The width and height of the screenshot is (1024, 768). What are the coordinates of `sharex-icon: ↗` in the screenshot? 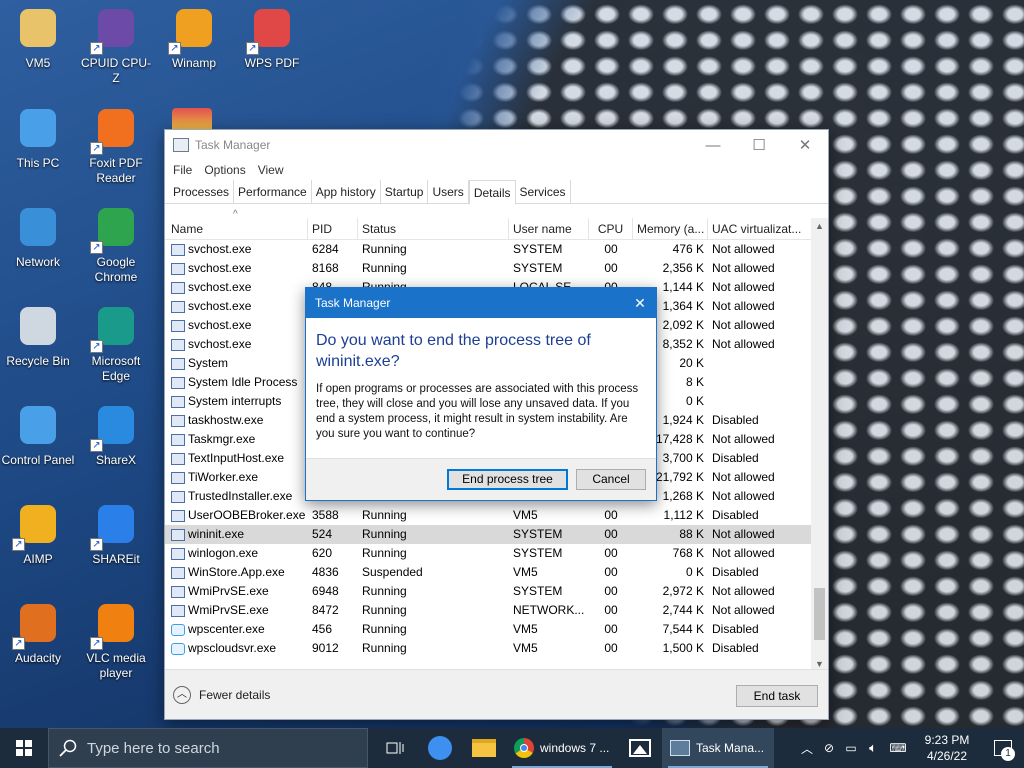 It's located at (115, 427).